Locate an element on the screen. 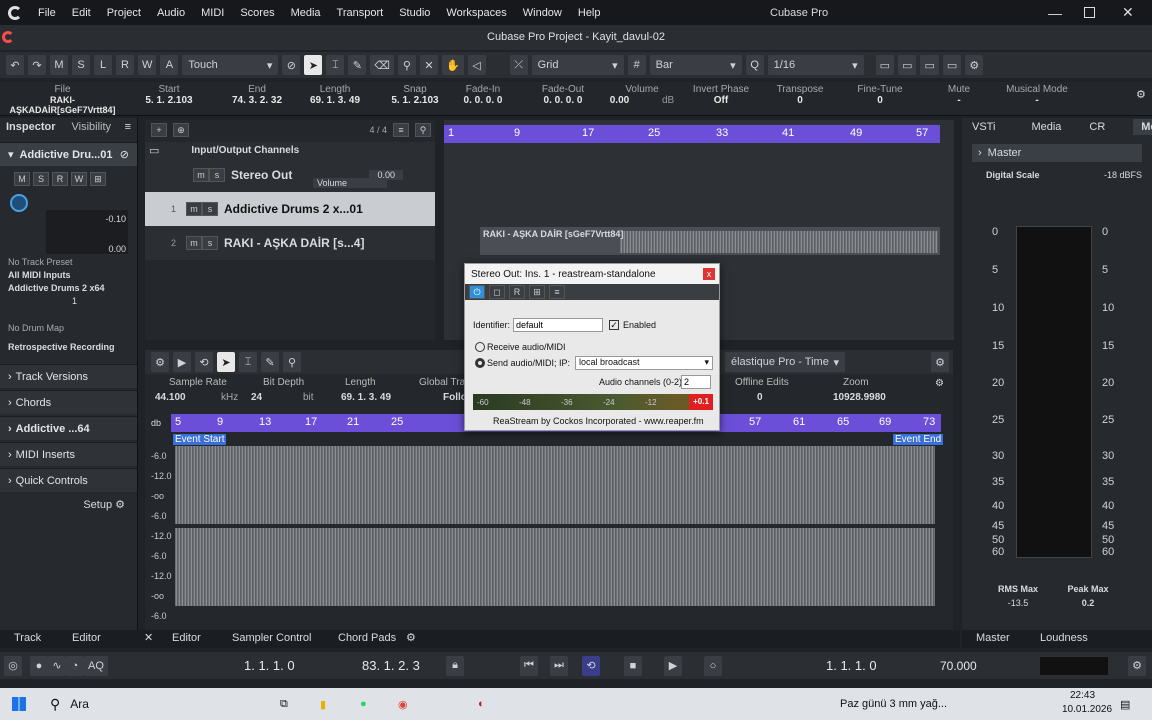  peak-indicator: +0.1 is located at coordinates (701, 402).